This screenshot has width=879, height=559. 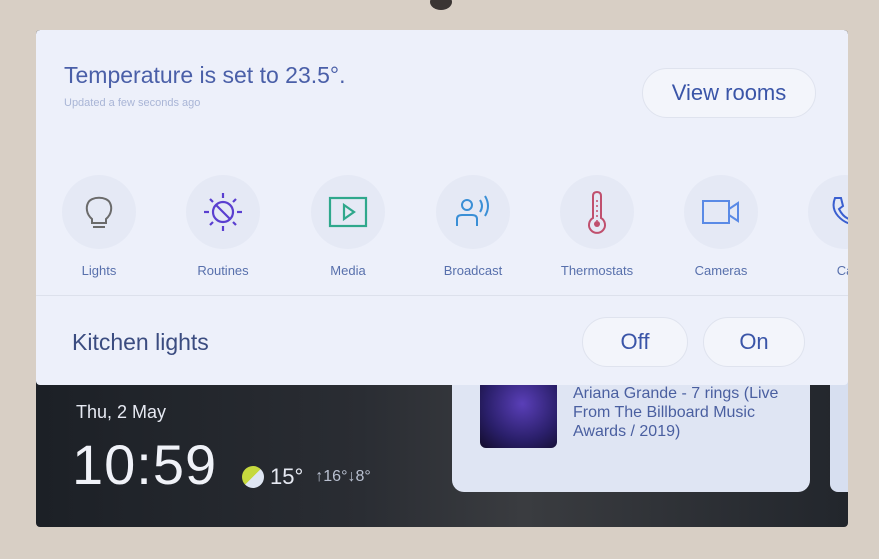 What do you see at coordinates (840, 211) in the screenshot?
I see `phone-icon` at bounding box center [840, 211].